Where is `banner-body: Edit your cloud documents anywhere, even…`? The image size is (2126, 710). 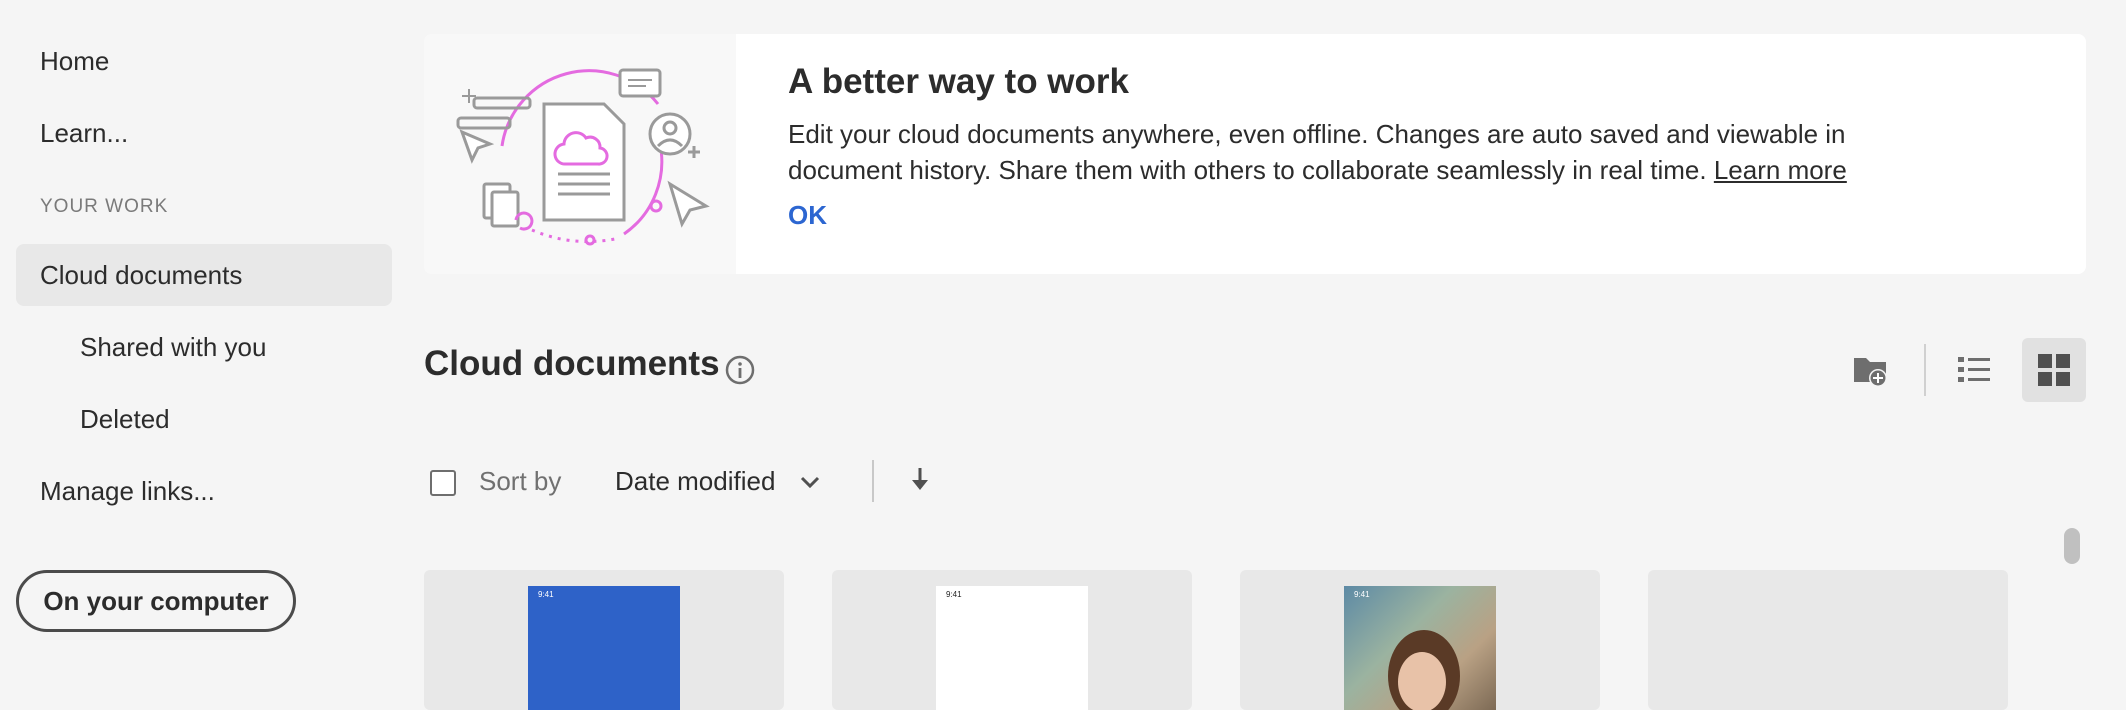
banner-body: Edit your cloud documents anywhere, even… is located at coordinates (1338, 152).